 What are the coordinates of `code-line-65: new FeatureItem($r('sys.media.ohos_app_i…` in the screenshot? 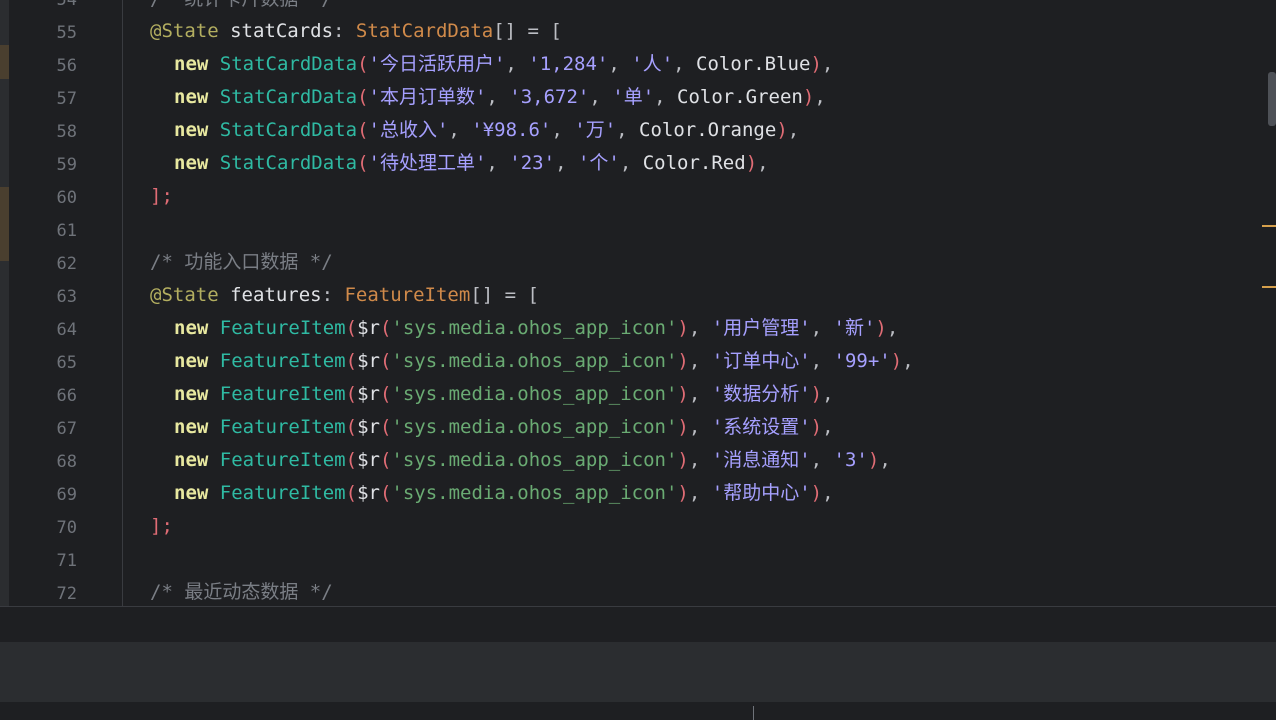 It's located at (532, 361).